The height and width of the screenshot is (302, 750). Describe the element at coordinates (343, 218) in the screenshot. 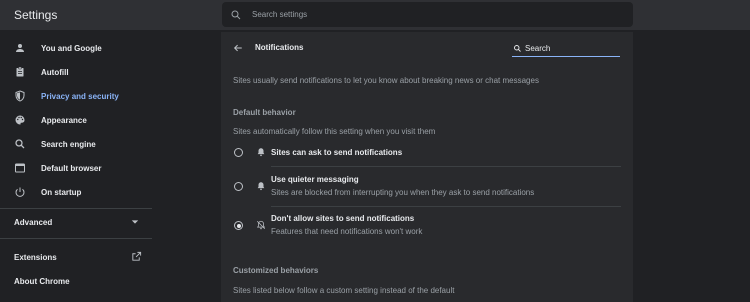

I see `option-label: Don't allow sites to send notifications` at that location.